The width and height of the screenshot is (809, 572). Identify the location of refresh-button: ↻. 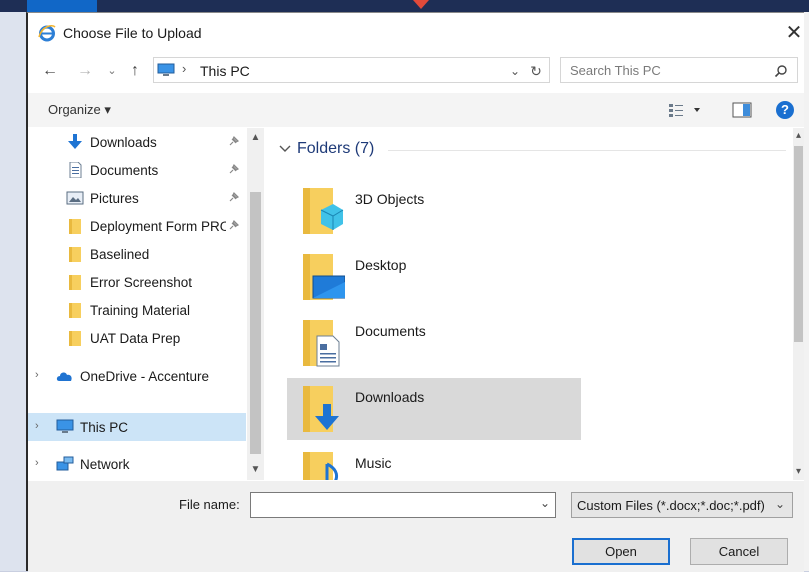
(536, 70).